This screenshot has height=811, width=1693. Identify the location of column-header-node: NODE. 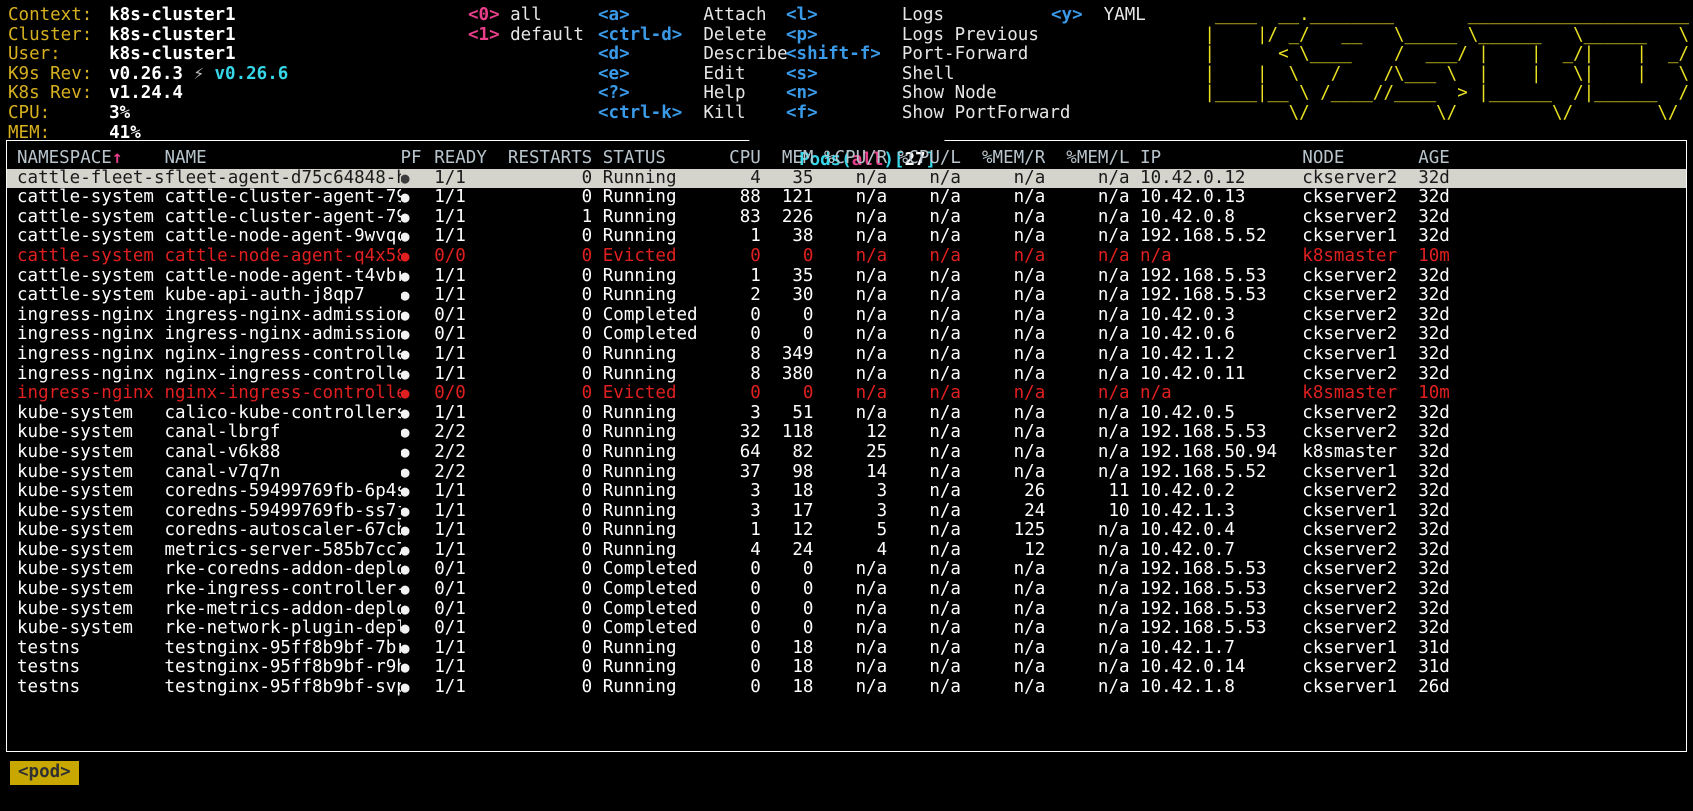
(1360, 159).